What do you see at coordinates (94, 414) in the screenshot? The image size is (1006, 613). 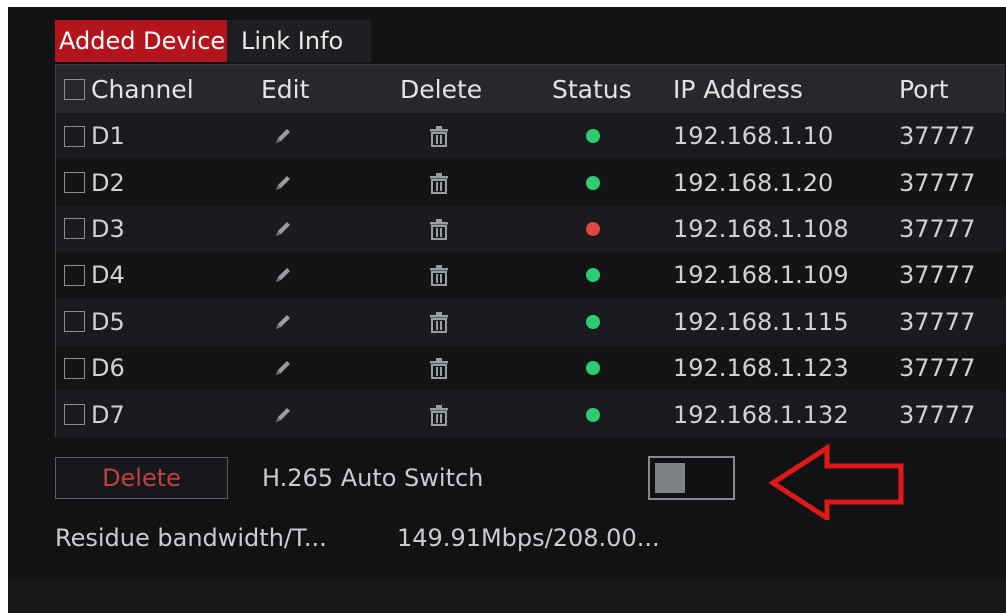 I see `channel-cell: D7` at bounding box center [94, 414].